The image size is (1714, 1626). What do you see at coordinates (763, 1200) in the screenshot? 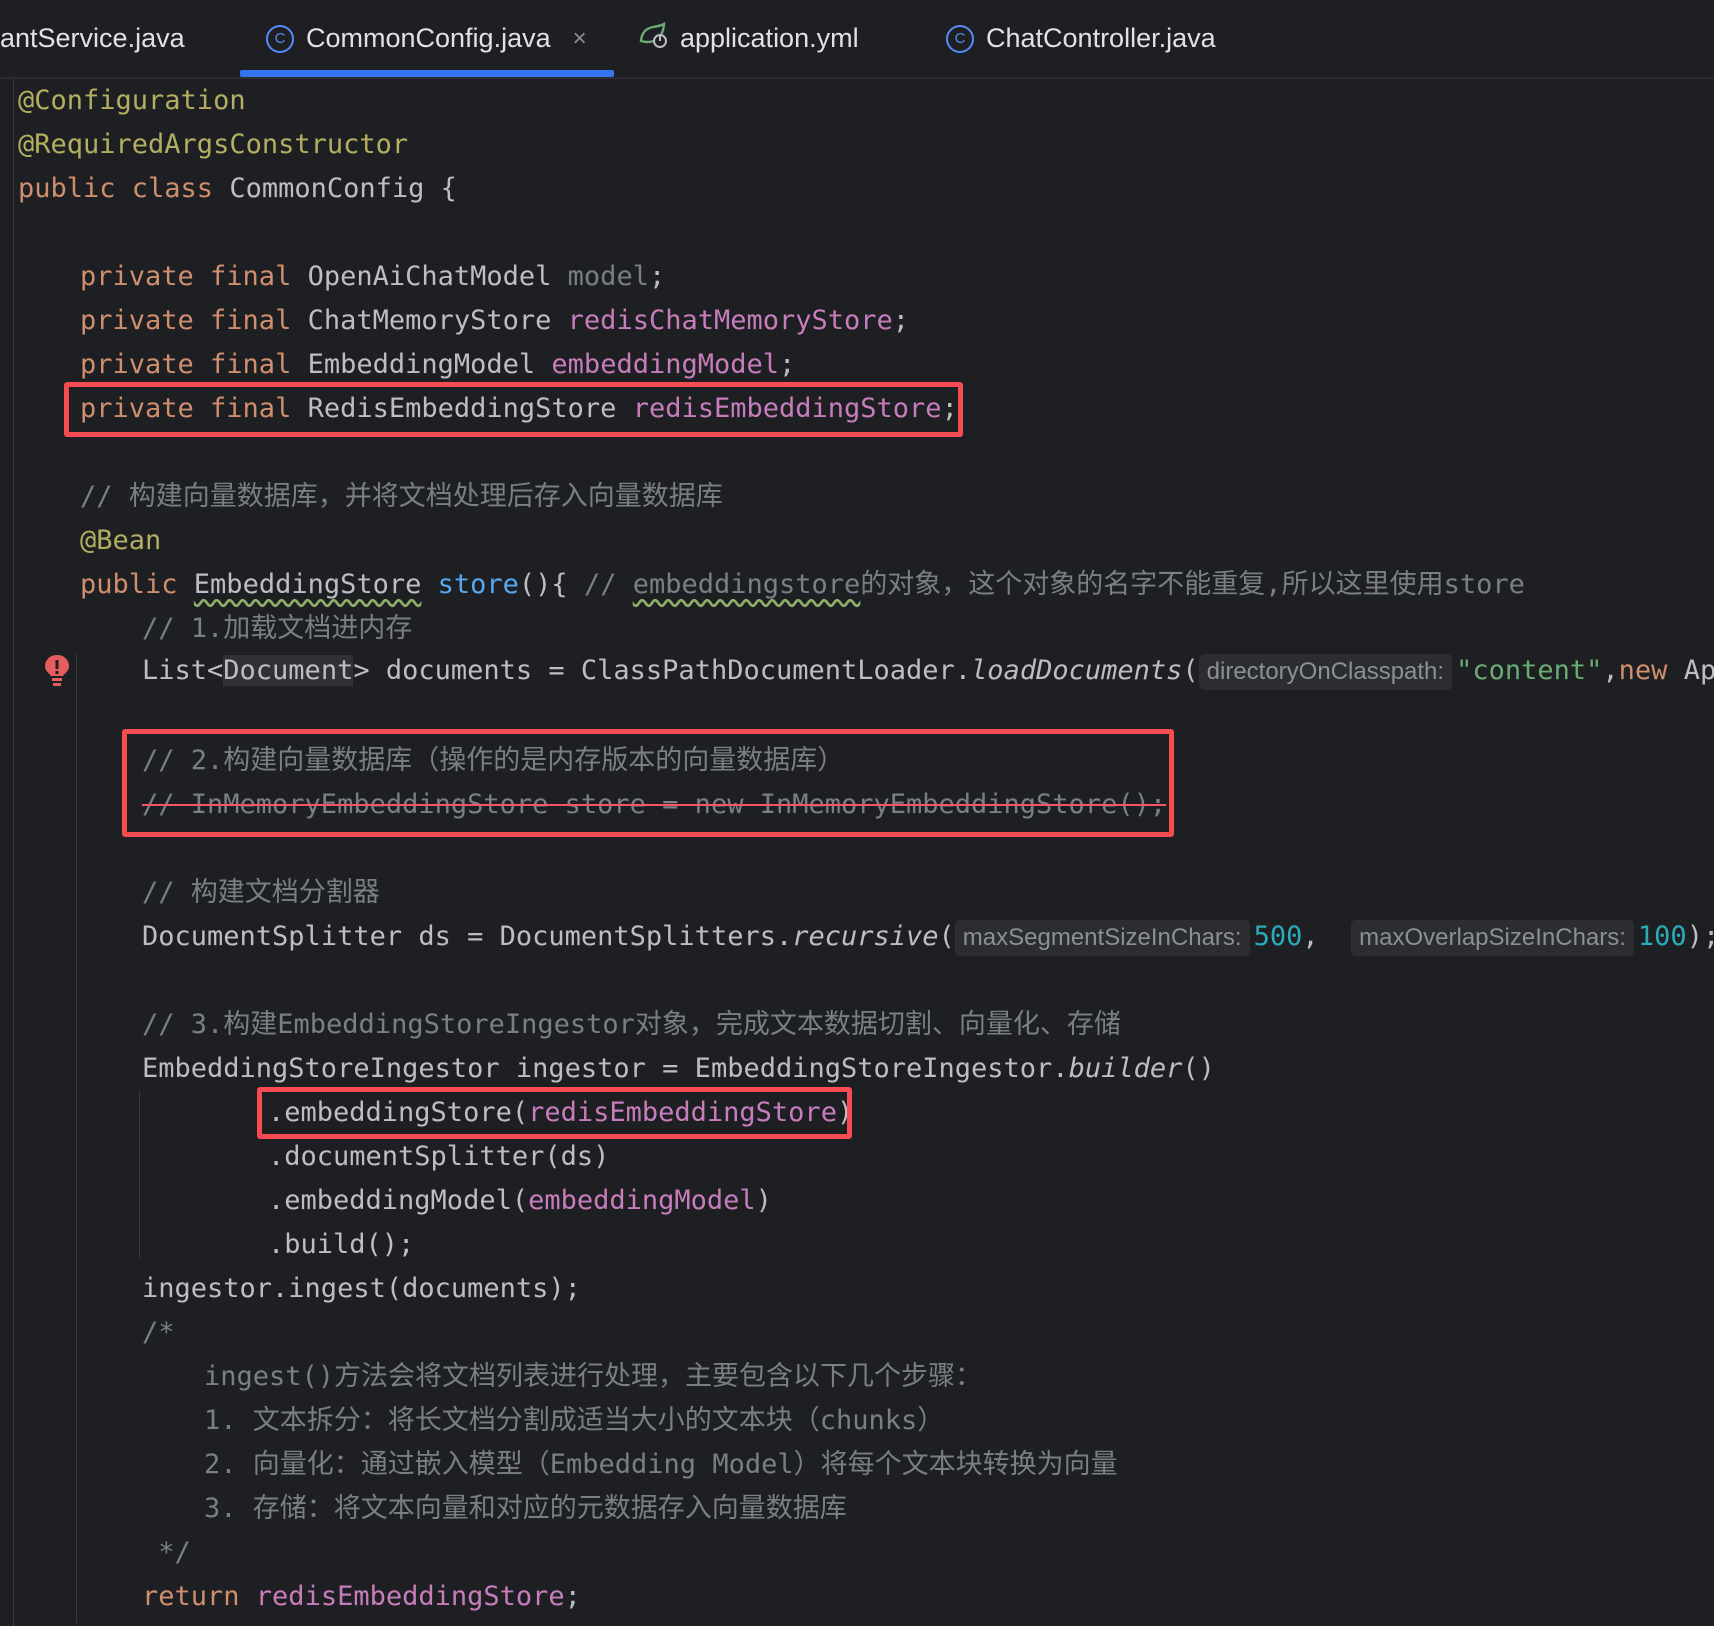
I see `punctuation: )` at bounding box center [763, 1200].